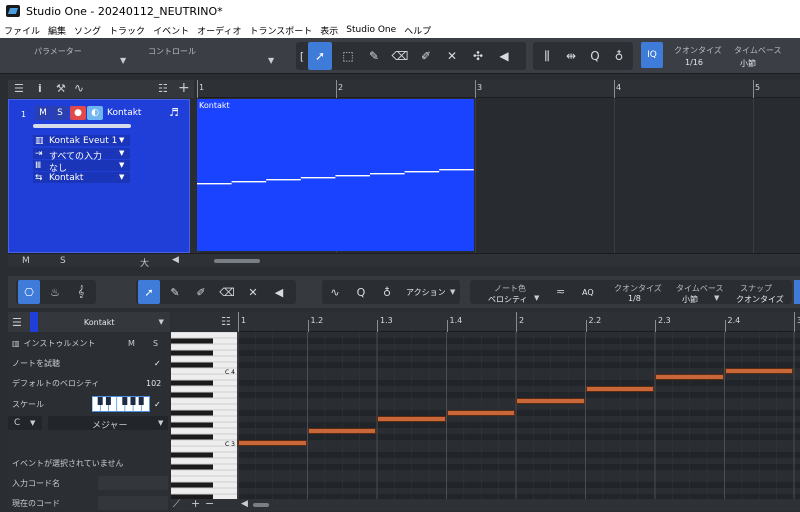 This screenshot has height=512, width=800. What do you see at coordinates (22, 30) in the screenshot?
I see `menu-file: ファイル` at bounding box center [22, 30].